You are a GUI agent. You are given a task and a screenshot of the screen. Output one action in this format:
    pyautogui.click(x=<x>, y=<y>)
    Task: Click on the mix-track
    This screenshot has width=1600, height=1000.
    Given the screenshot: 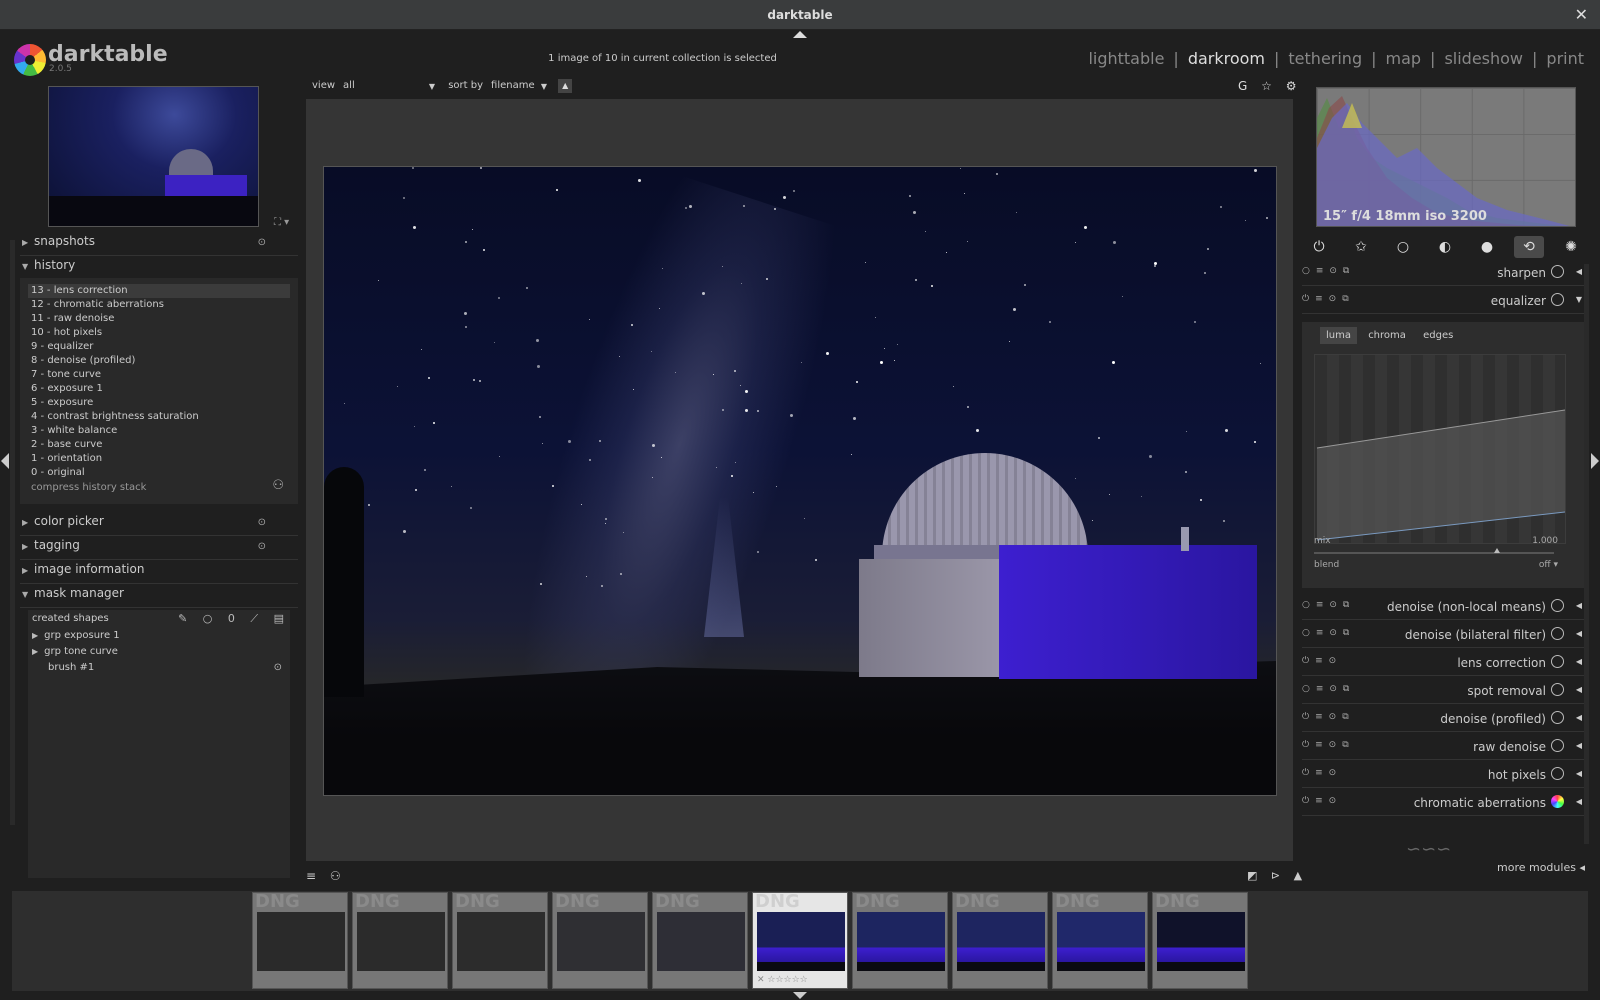 What is the action you would take?
    pyautogui.click(x=1434, y=553)
    